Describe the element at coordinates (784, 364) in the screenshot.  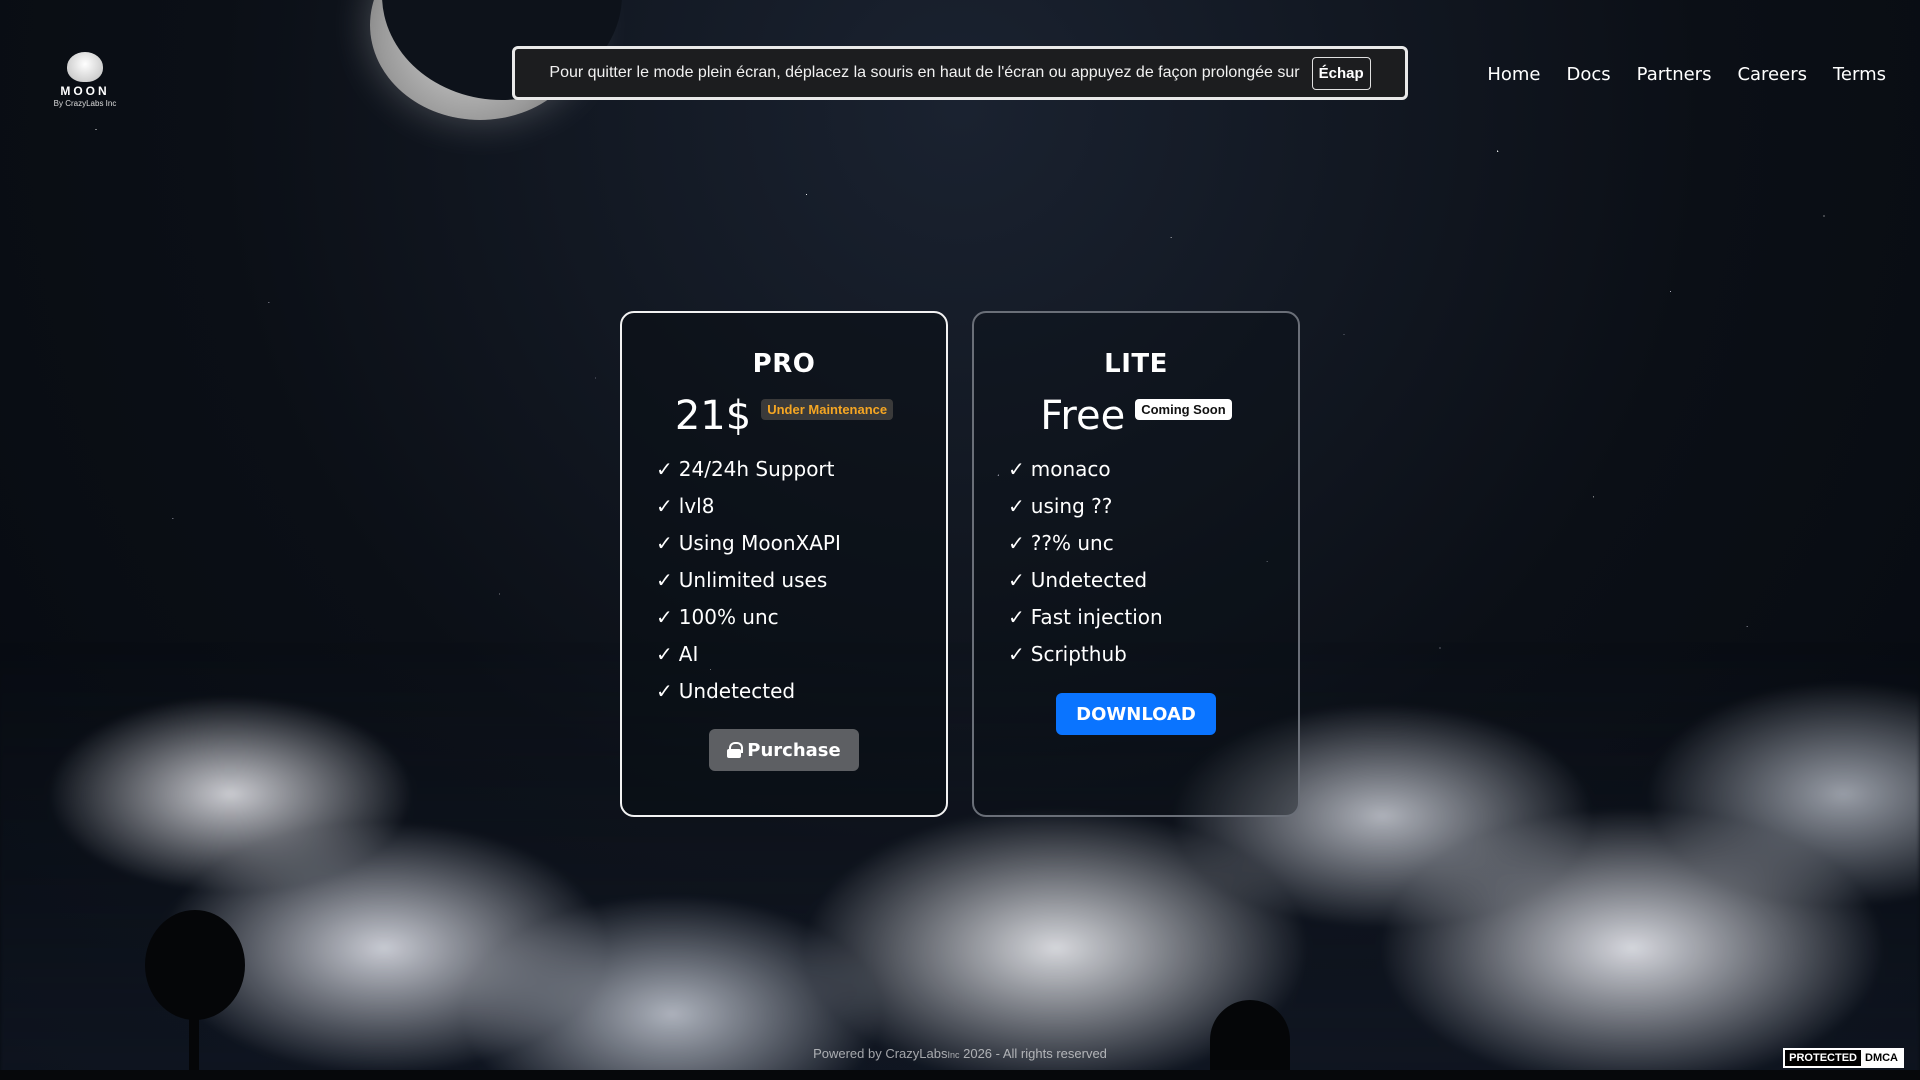
I see `plan-name: PRO` at that location.